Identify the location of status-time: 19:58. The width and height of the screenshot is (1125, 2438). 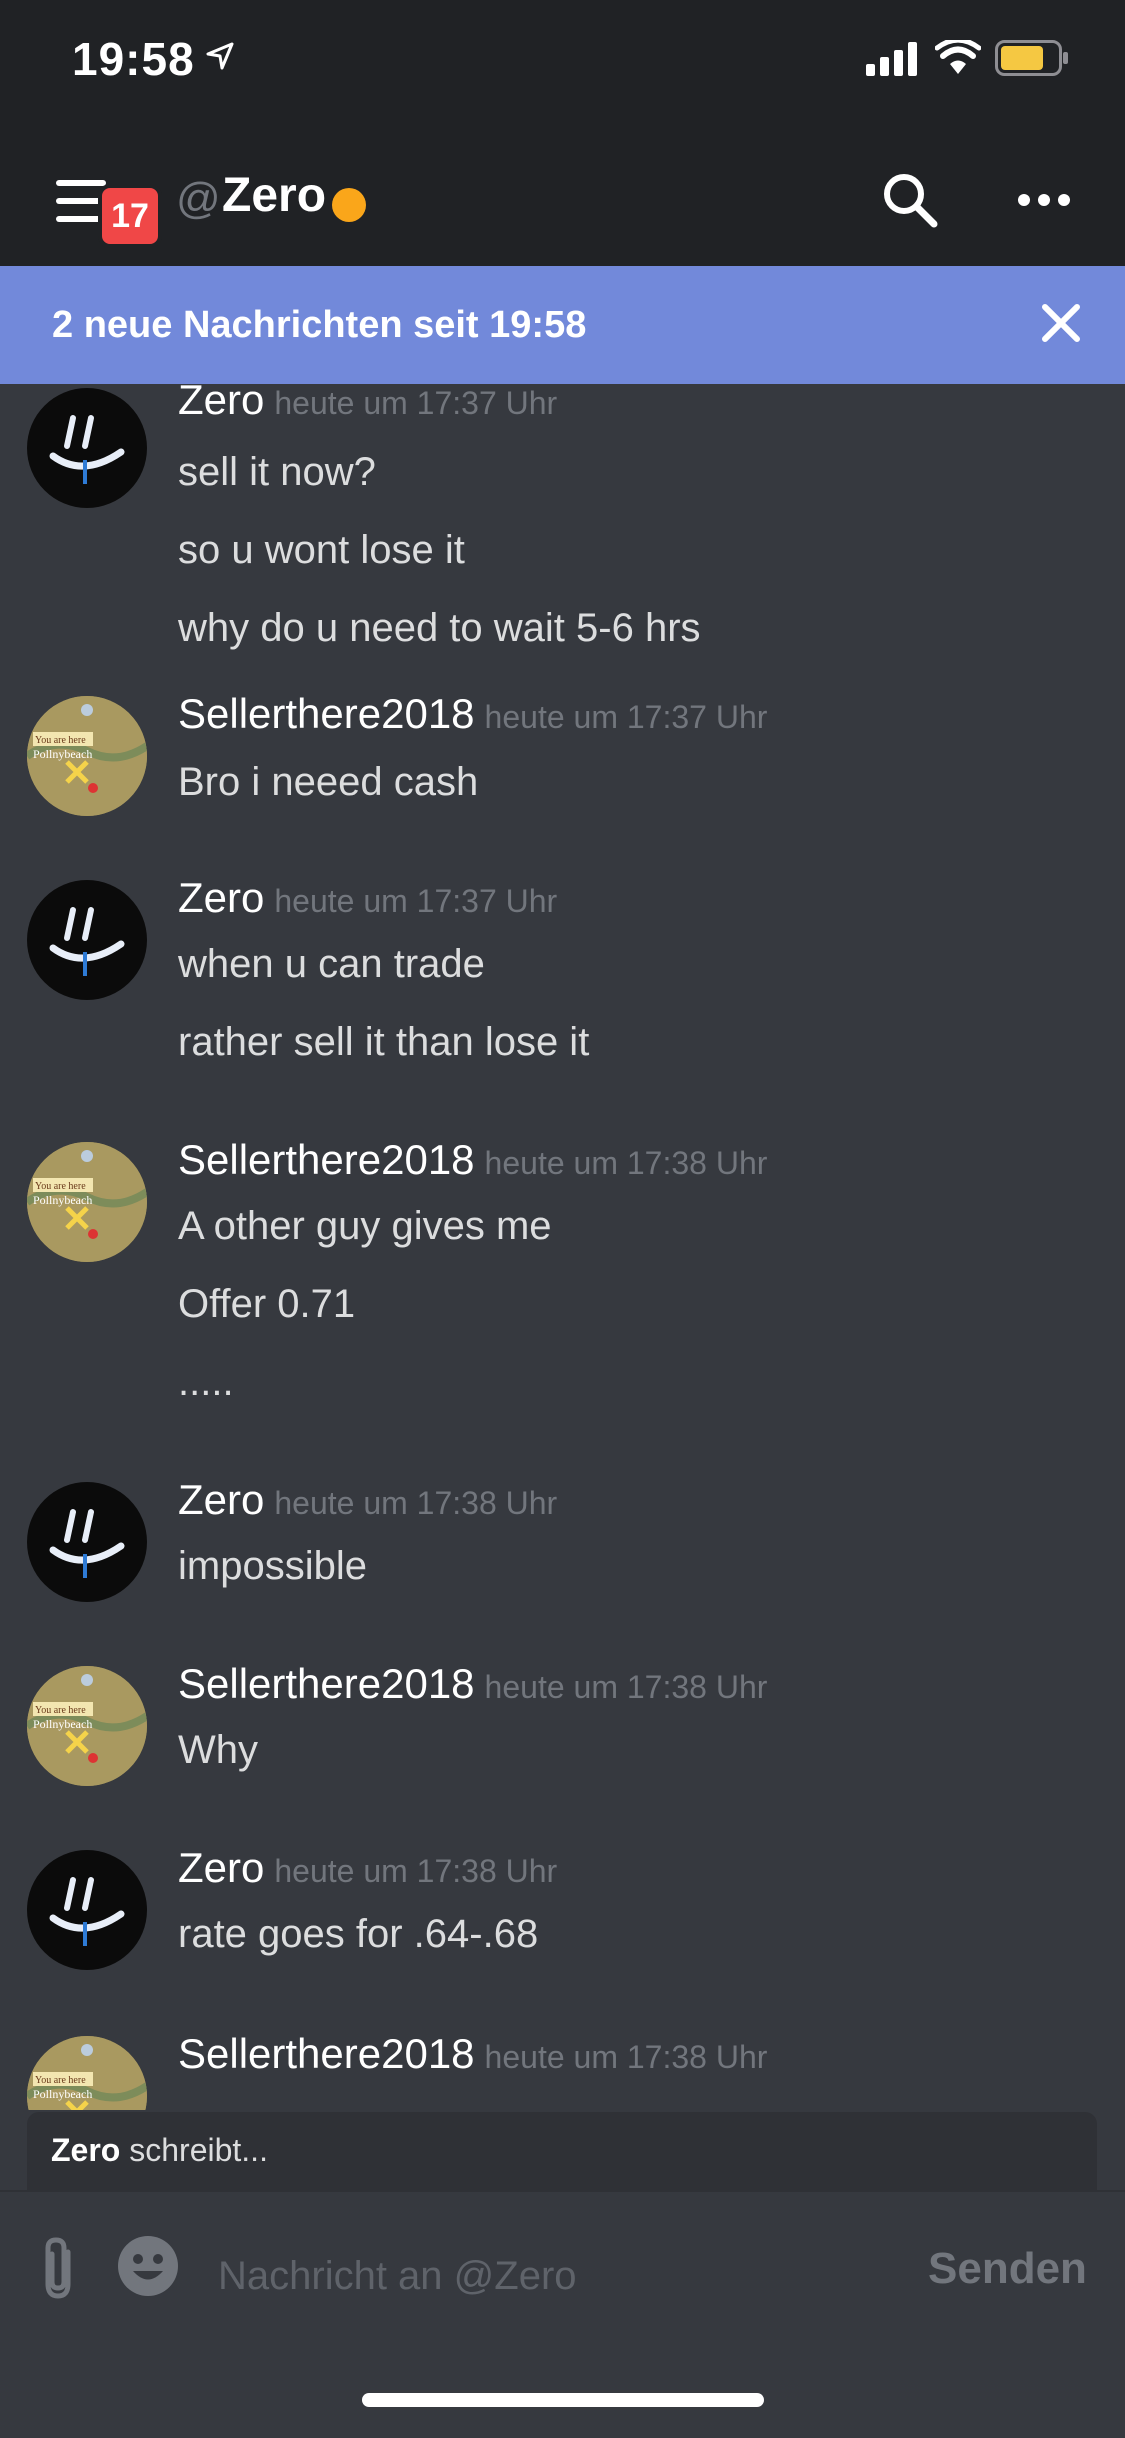
(133, 59).